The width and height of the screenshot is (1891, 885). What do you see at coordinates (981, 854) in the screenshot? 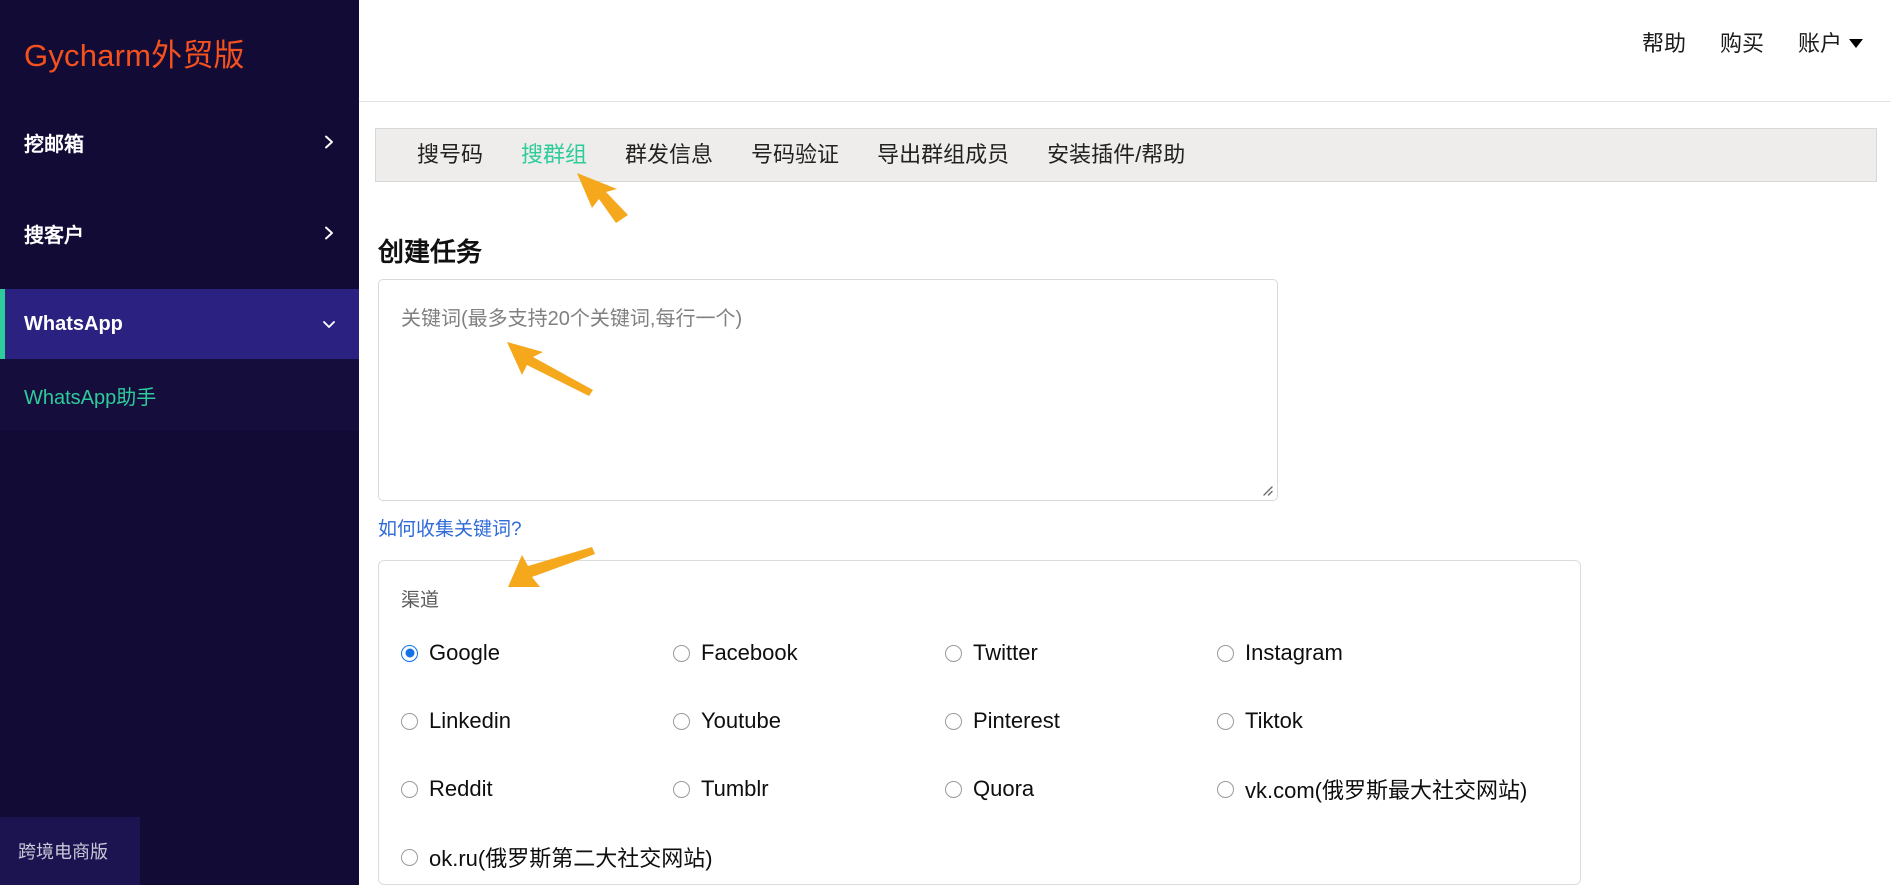
I see `channel-radio-row: ok.ru(俄罗斯第二大社交网站)` at bounding box center [981, 854].